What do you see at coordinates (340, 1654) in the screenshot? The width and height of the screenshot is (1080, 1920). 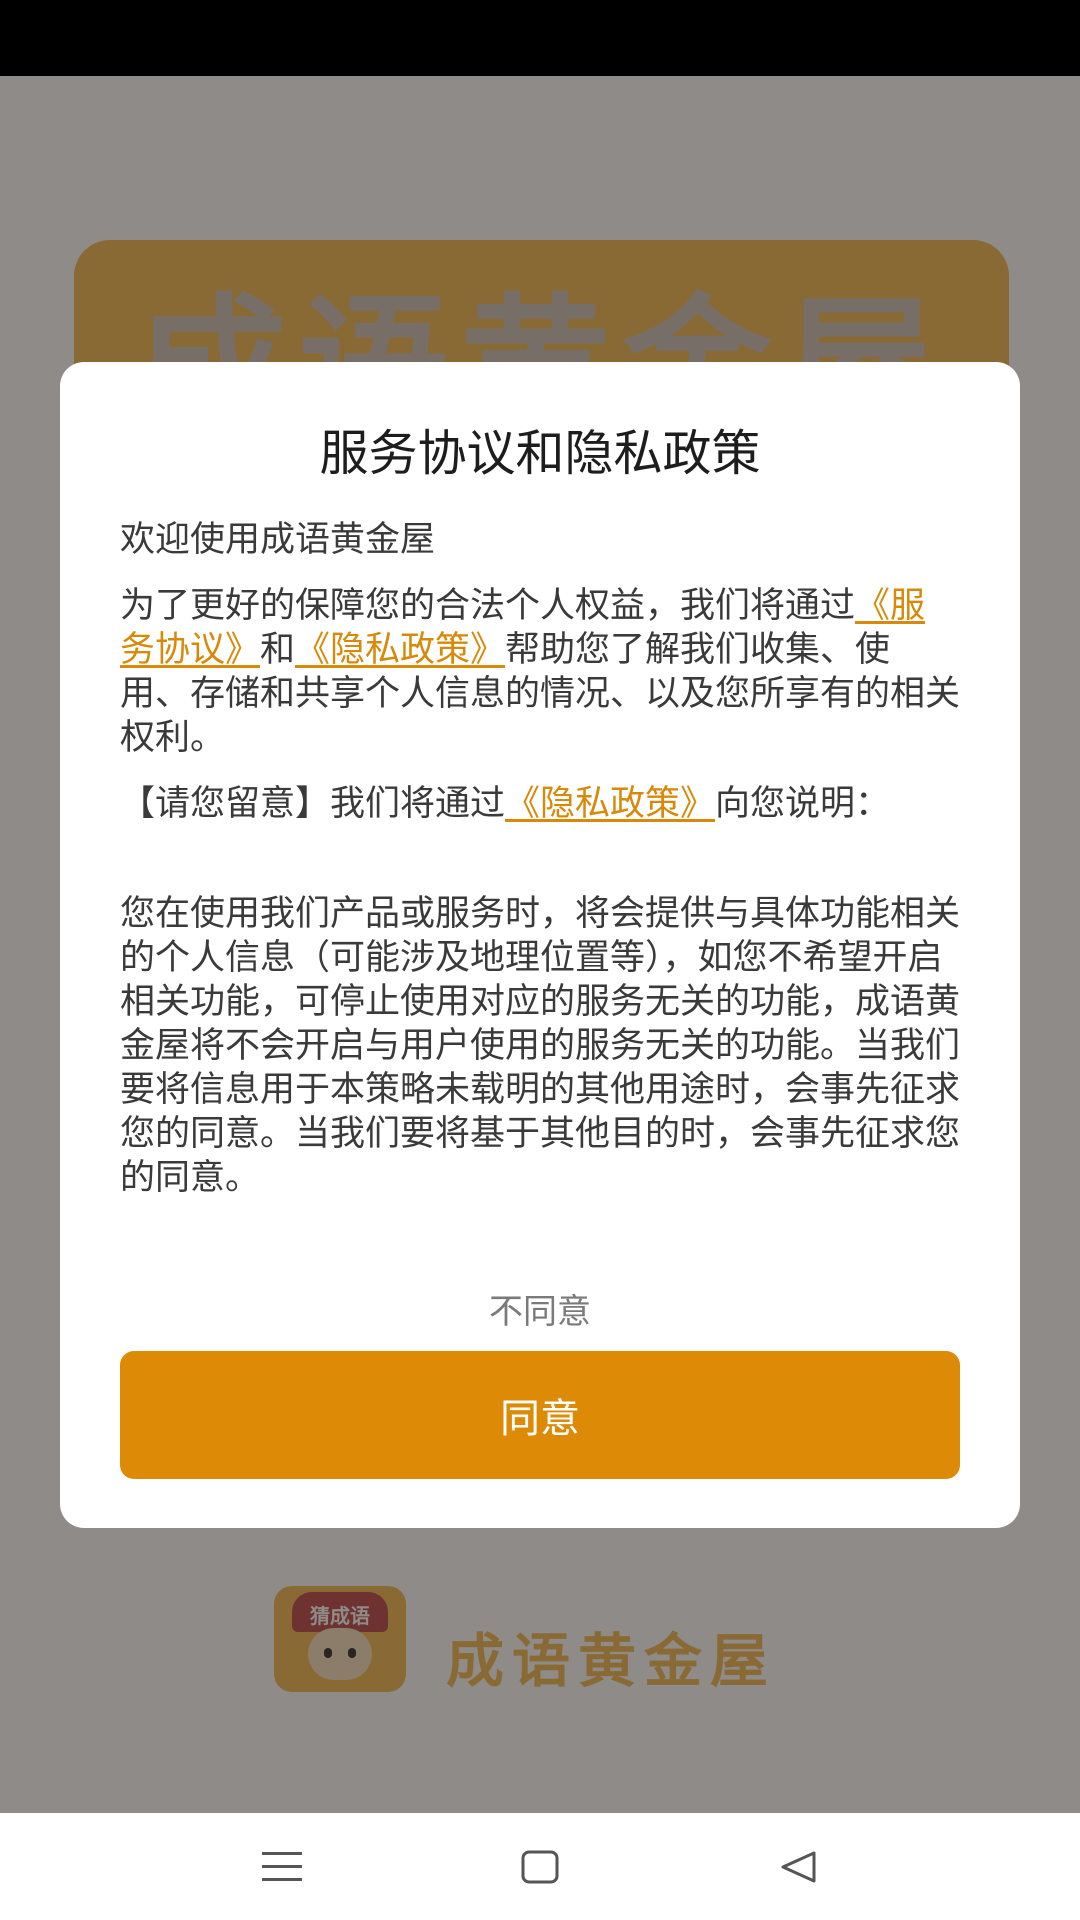 I see `logo-face` at bounding box center [340, 1654].